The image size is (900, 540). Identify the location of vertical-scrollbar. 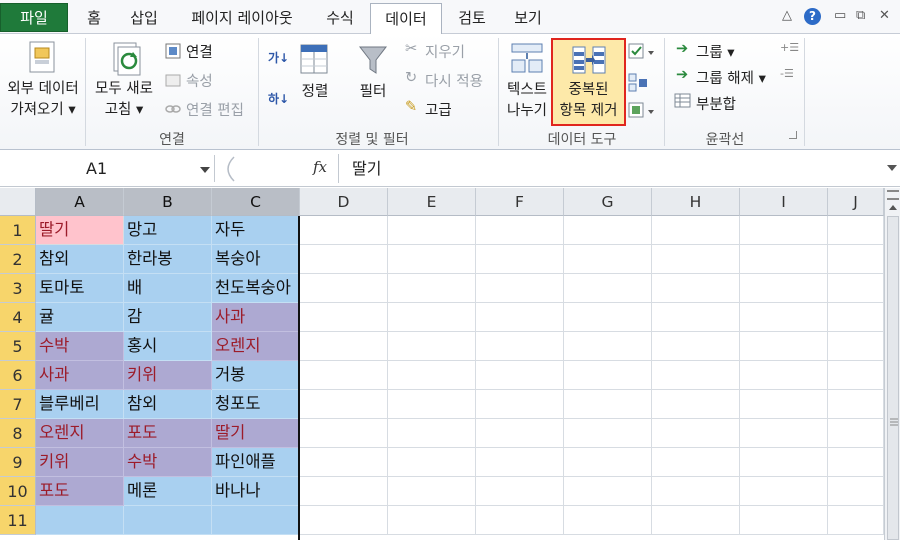
(892, 364).